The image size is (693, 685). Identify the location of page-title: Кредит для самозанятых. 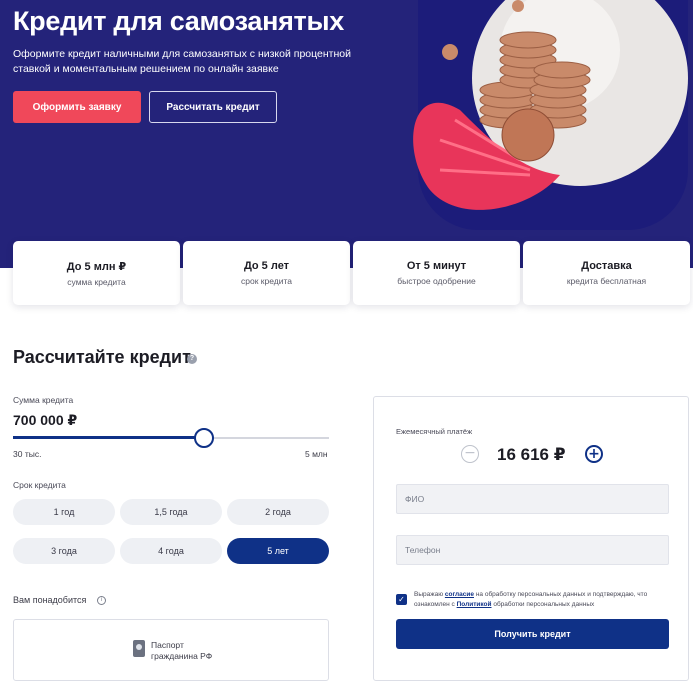
(178, 21).